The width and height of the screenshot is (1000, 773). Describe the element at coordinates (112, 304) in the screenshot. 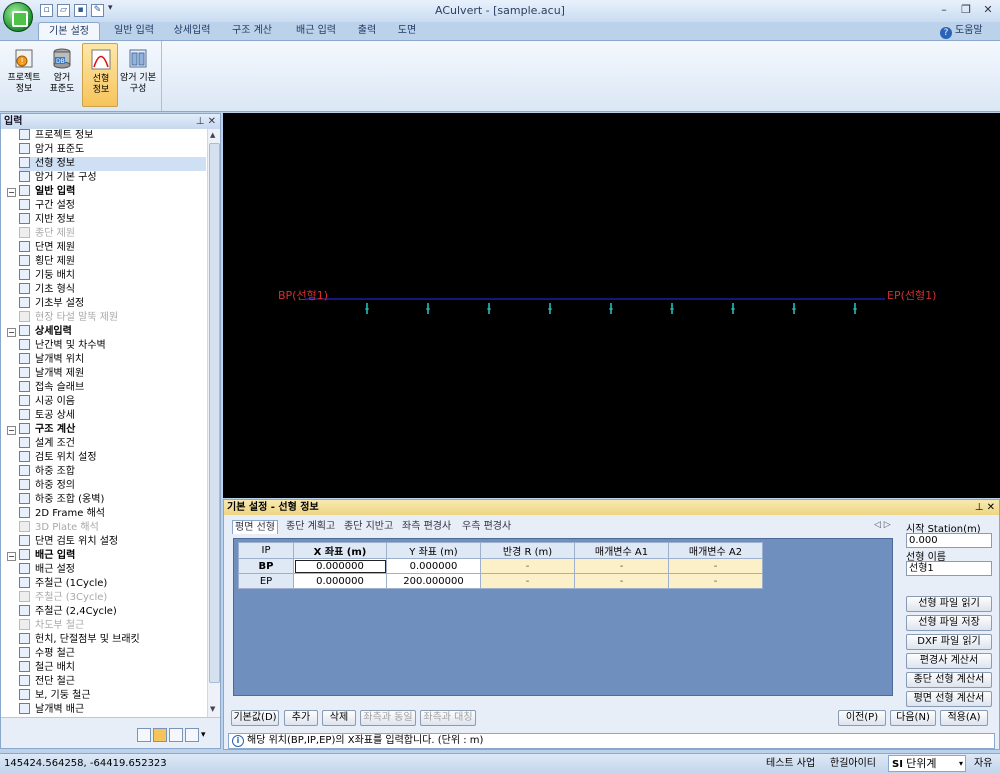

I see `tree-item: 기초부 설정` at that location.